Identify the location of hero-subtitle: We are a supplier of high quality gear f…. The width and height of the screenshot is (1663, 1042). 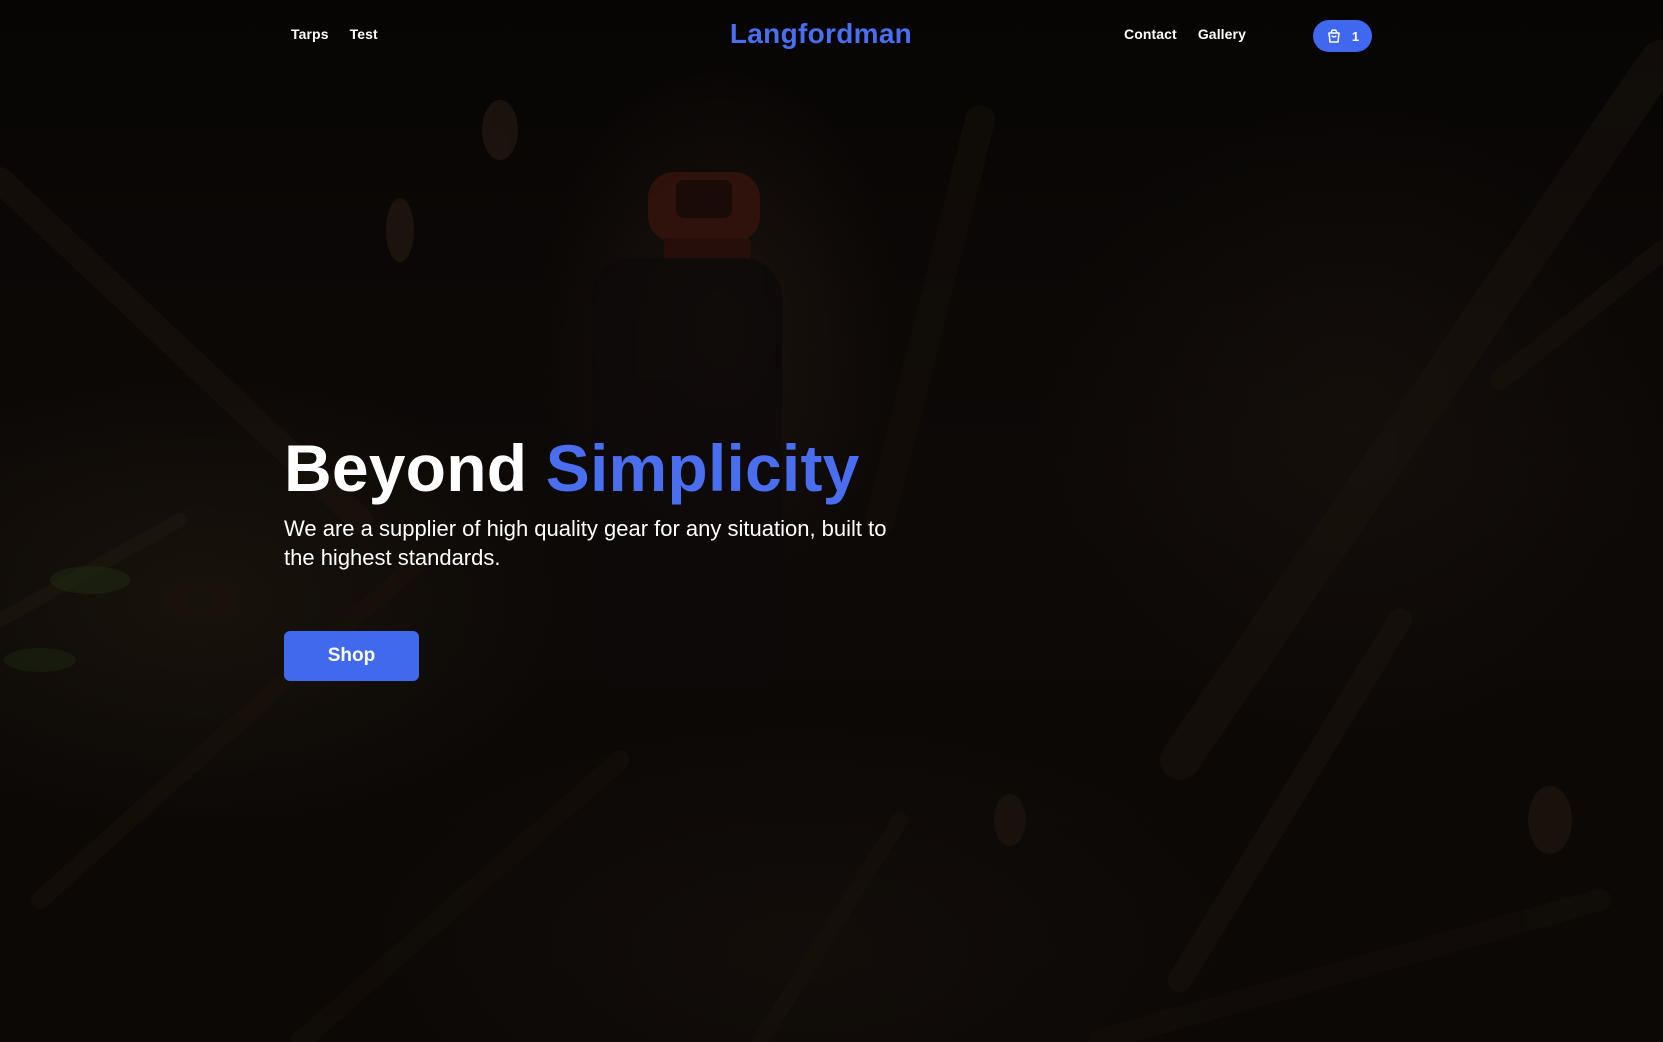
(585, 543).